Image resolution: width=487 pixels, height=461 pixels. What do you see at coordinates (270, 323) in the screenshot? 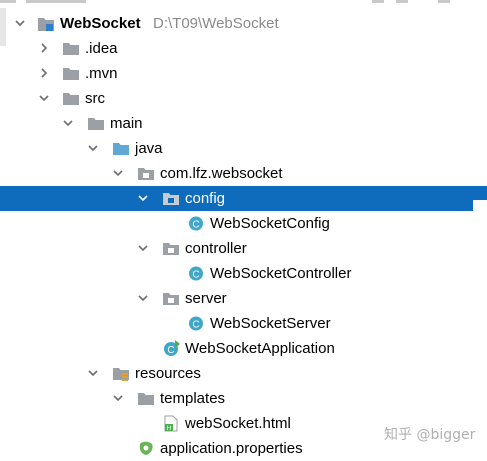
I see `class-label: WebSocketServer` at bounding box center [270, 323].